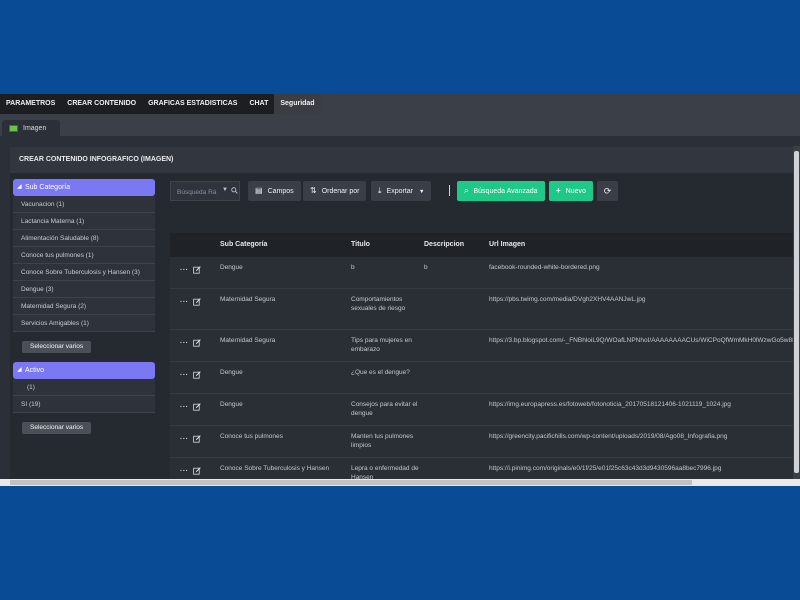 Image resolution: width=800 pixels, height=600 pixels. Describe the element at coordinates (84, 323) in the screenshot. I see `filter-item-servicios: Servicios Amigables (1)` at that location.